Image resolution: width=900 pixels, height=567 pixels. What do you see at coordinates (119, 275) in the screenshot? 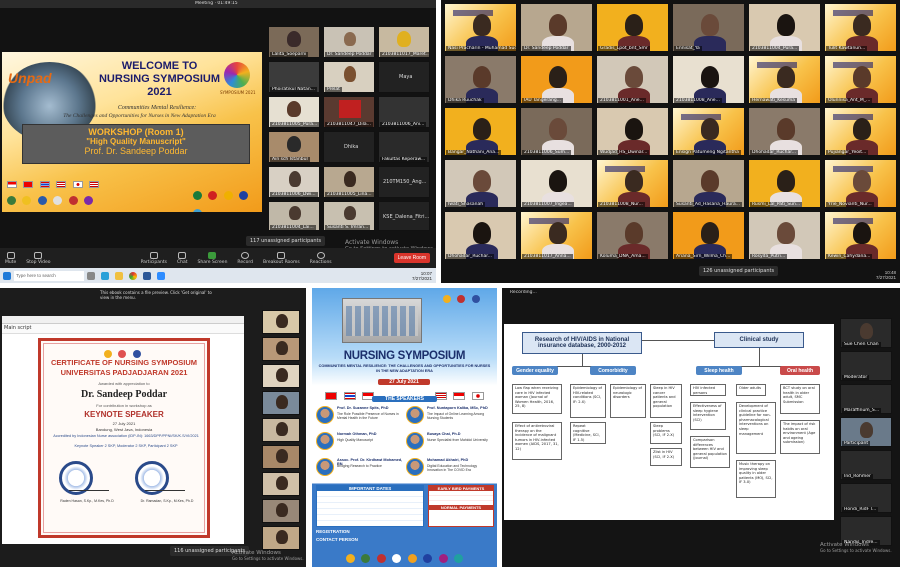
I see `folder-icon` at bounding box center [119, 275].